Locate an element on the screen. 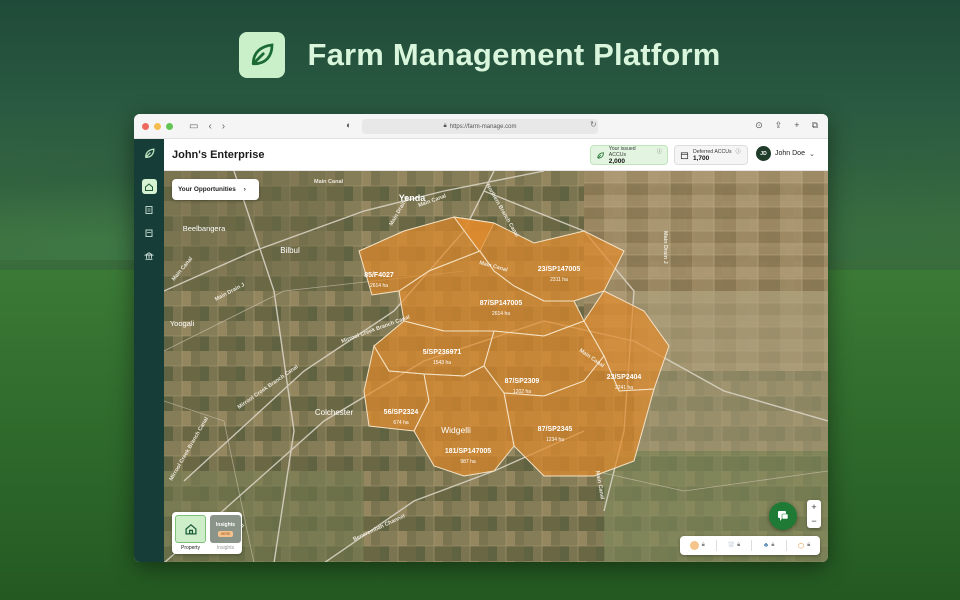  deferred-accus-card: Deferred ACCUs 1,700 ⓘ is located at coordinates (711, 155).